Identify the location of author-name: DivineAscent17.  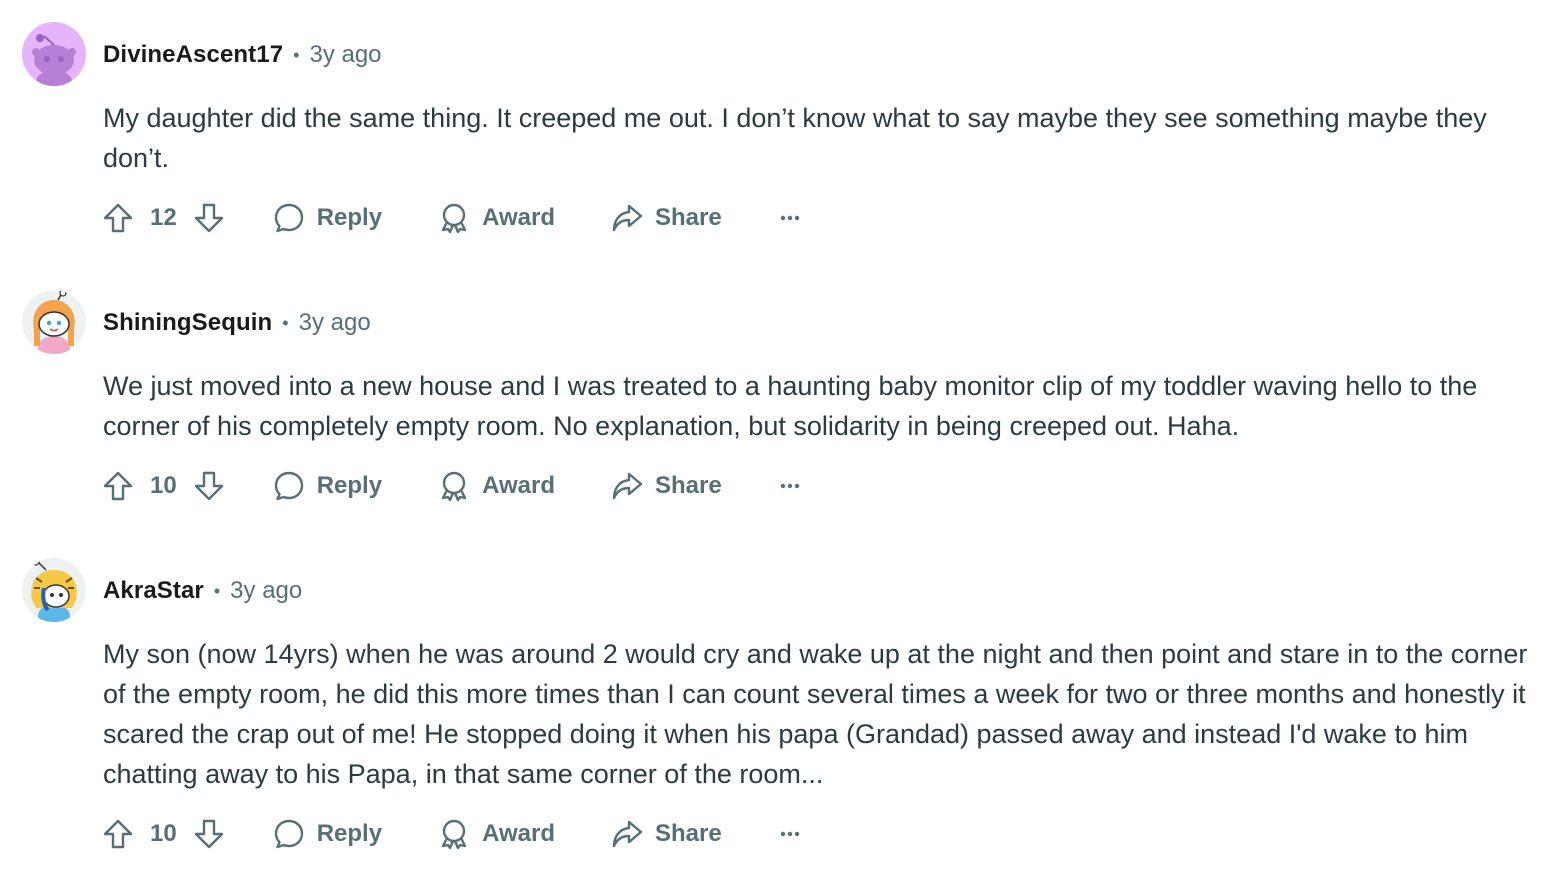
(193, 55).